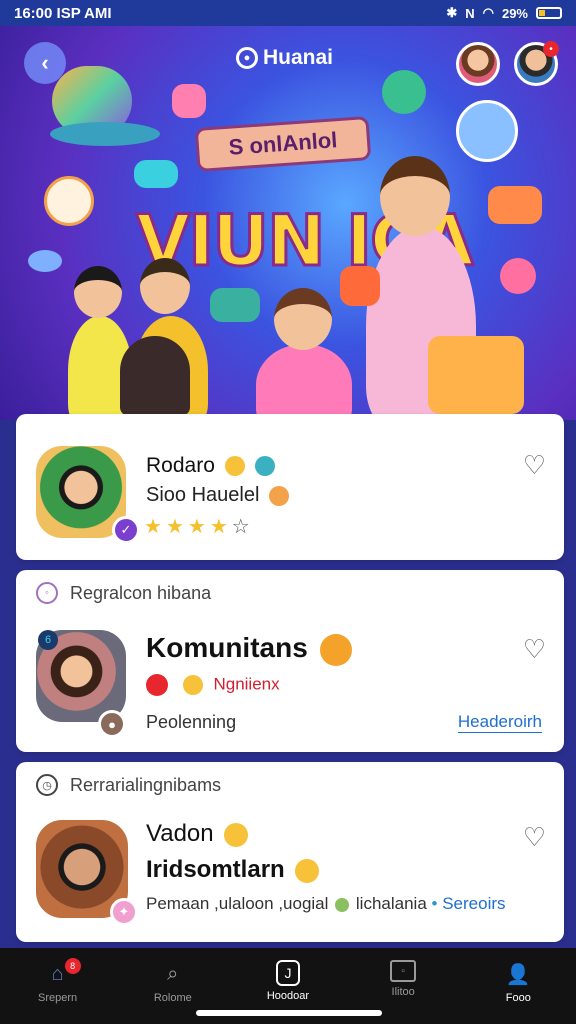 The height and width of the screenshot is (1024, 576). I want to click on happy-emoji-icon, so click(192, 685).